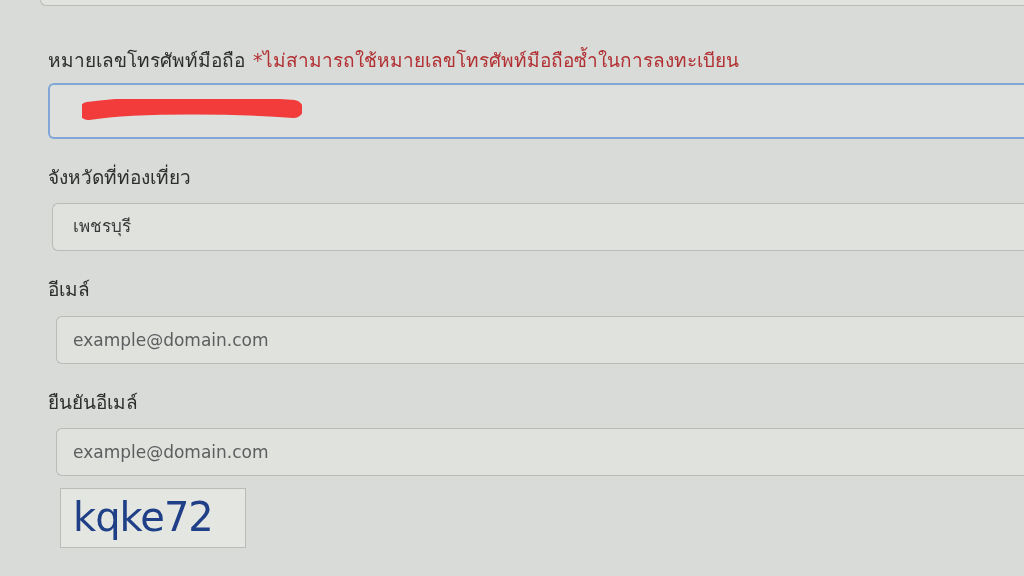  What do you see at coordinates (120, 176) in the screenshot?
I see `field-label: จังหวัดที่ท่องเที่ยว` at bounding box center [120, 176].